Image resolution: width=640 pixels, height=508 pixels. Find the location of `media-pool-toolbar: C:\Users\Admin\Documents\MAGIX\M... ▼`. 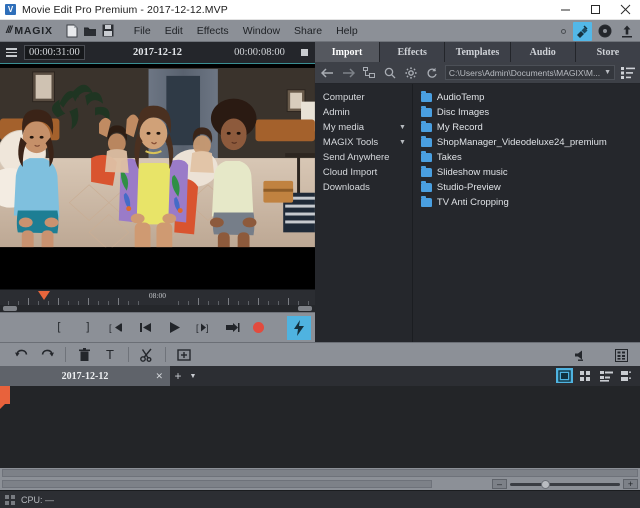

media-pool-toolbar: C:\Users\Admin\Documents\MAGIX\M... ▼ is located at coordinates (477, 73).